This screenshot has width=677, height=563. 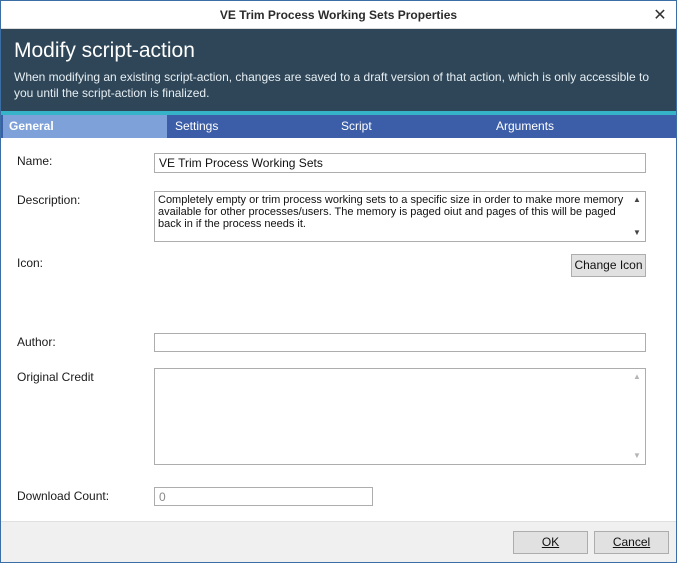 I want to click on ok-button: OK, so click(x=550, y=542).